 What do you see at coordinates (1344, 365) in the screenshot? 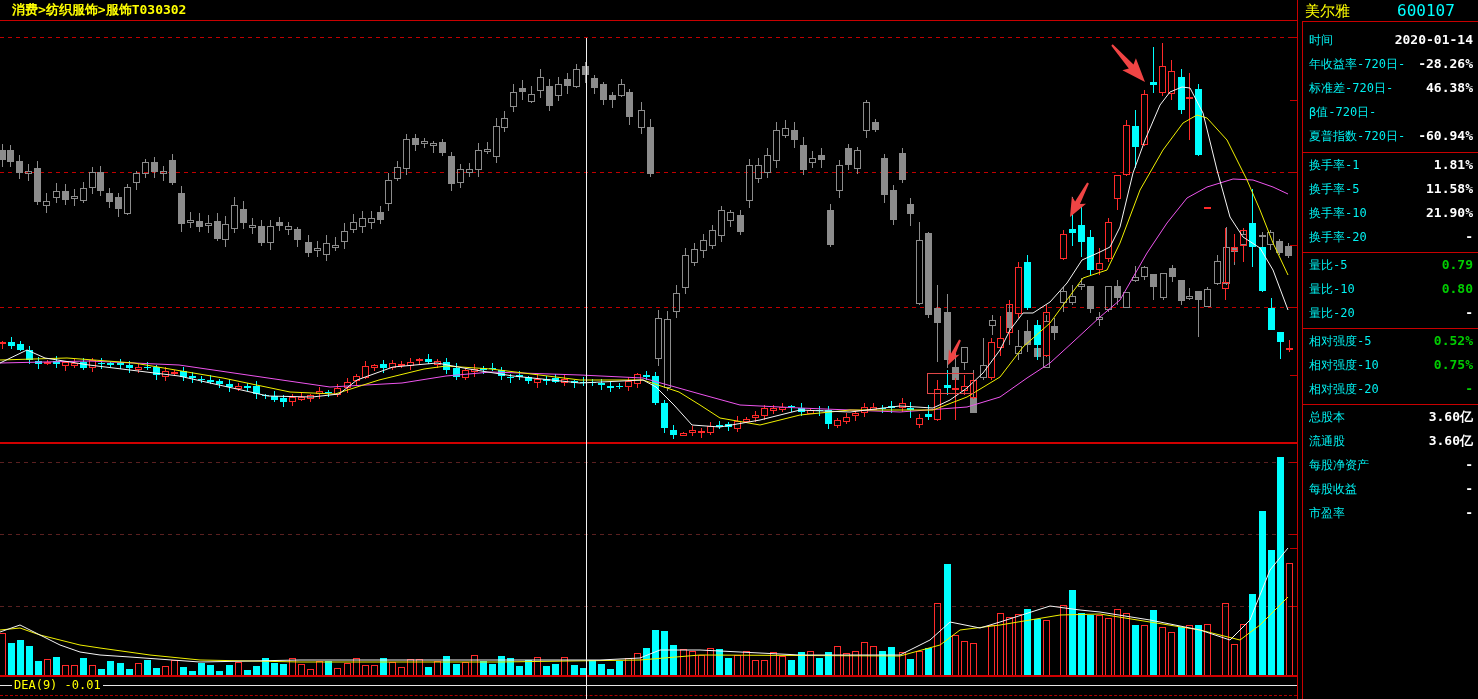
I see `metric-label: 相对强度-10` at bounding box center [1344, 365].